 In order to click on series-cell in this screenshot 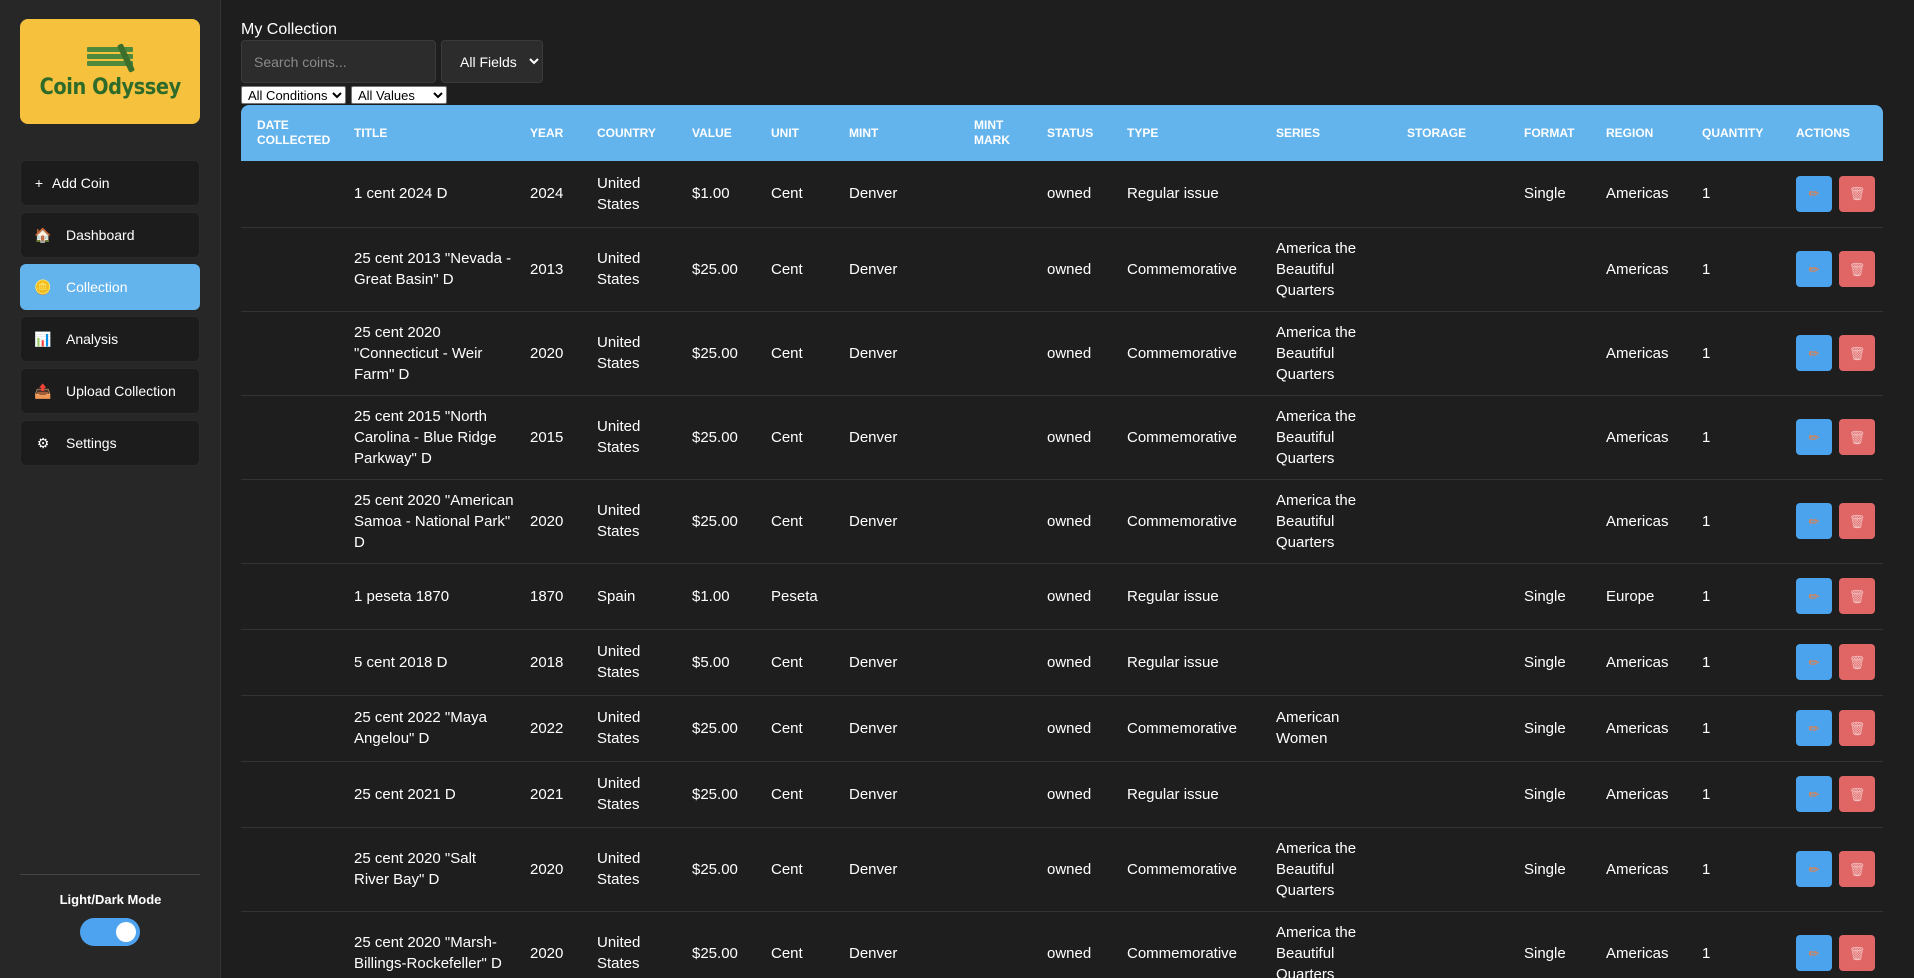, I will do `click(1333, 194)`.